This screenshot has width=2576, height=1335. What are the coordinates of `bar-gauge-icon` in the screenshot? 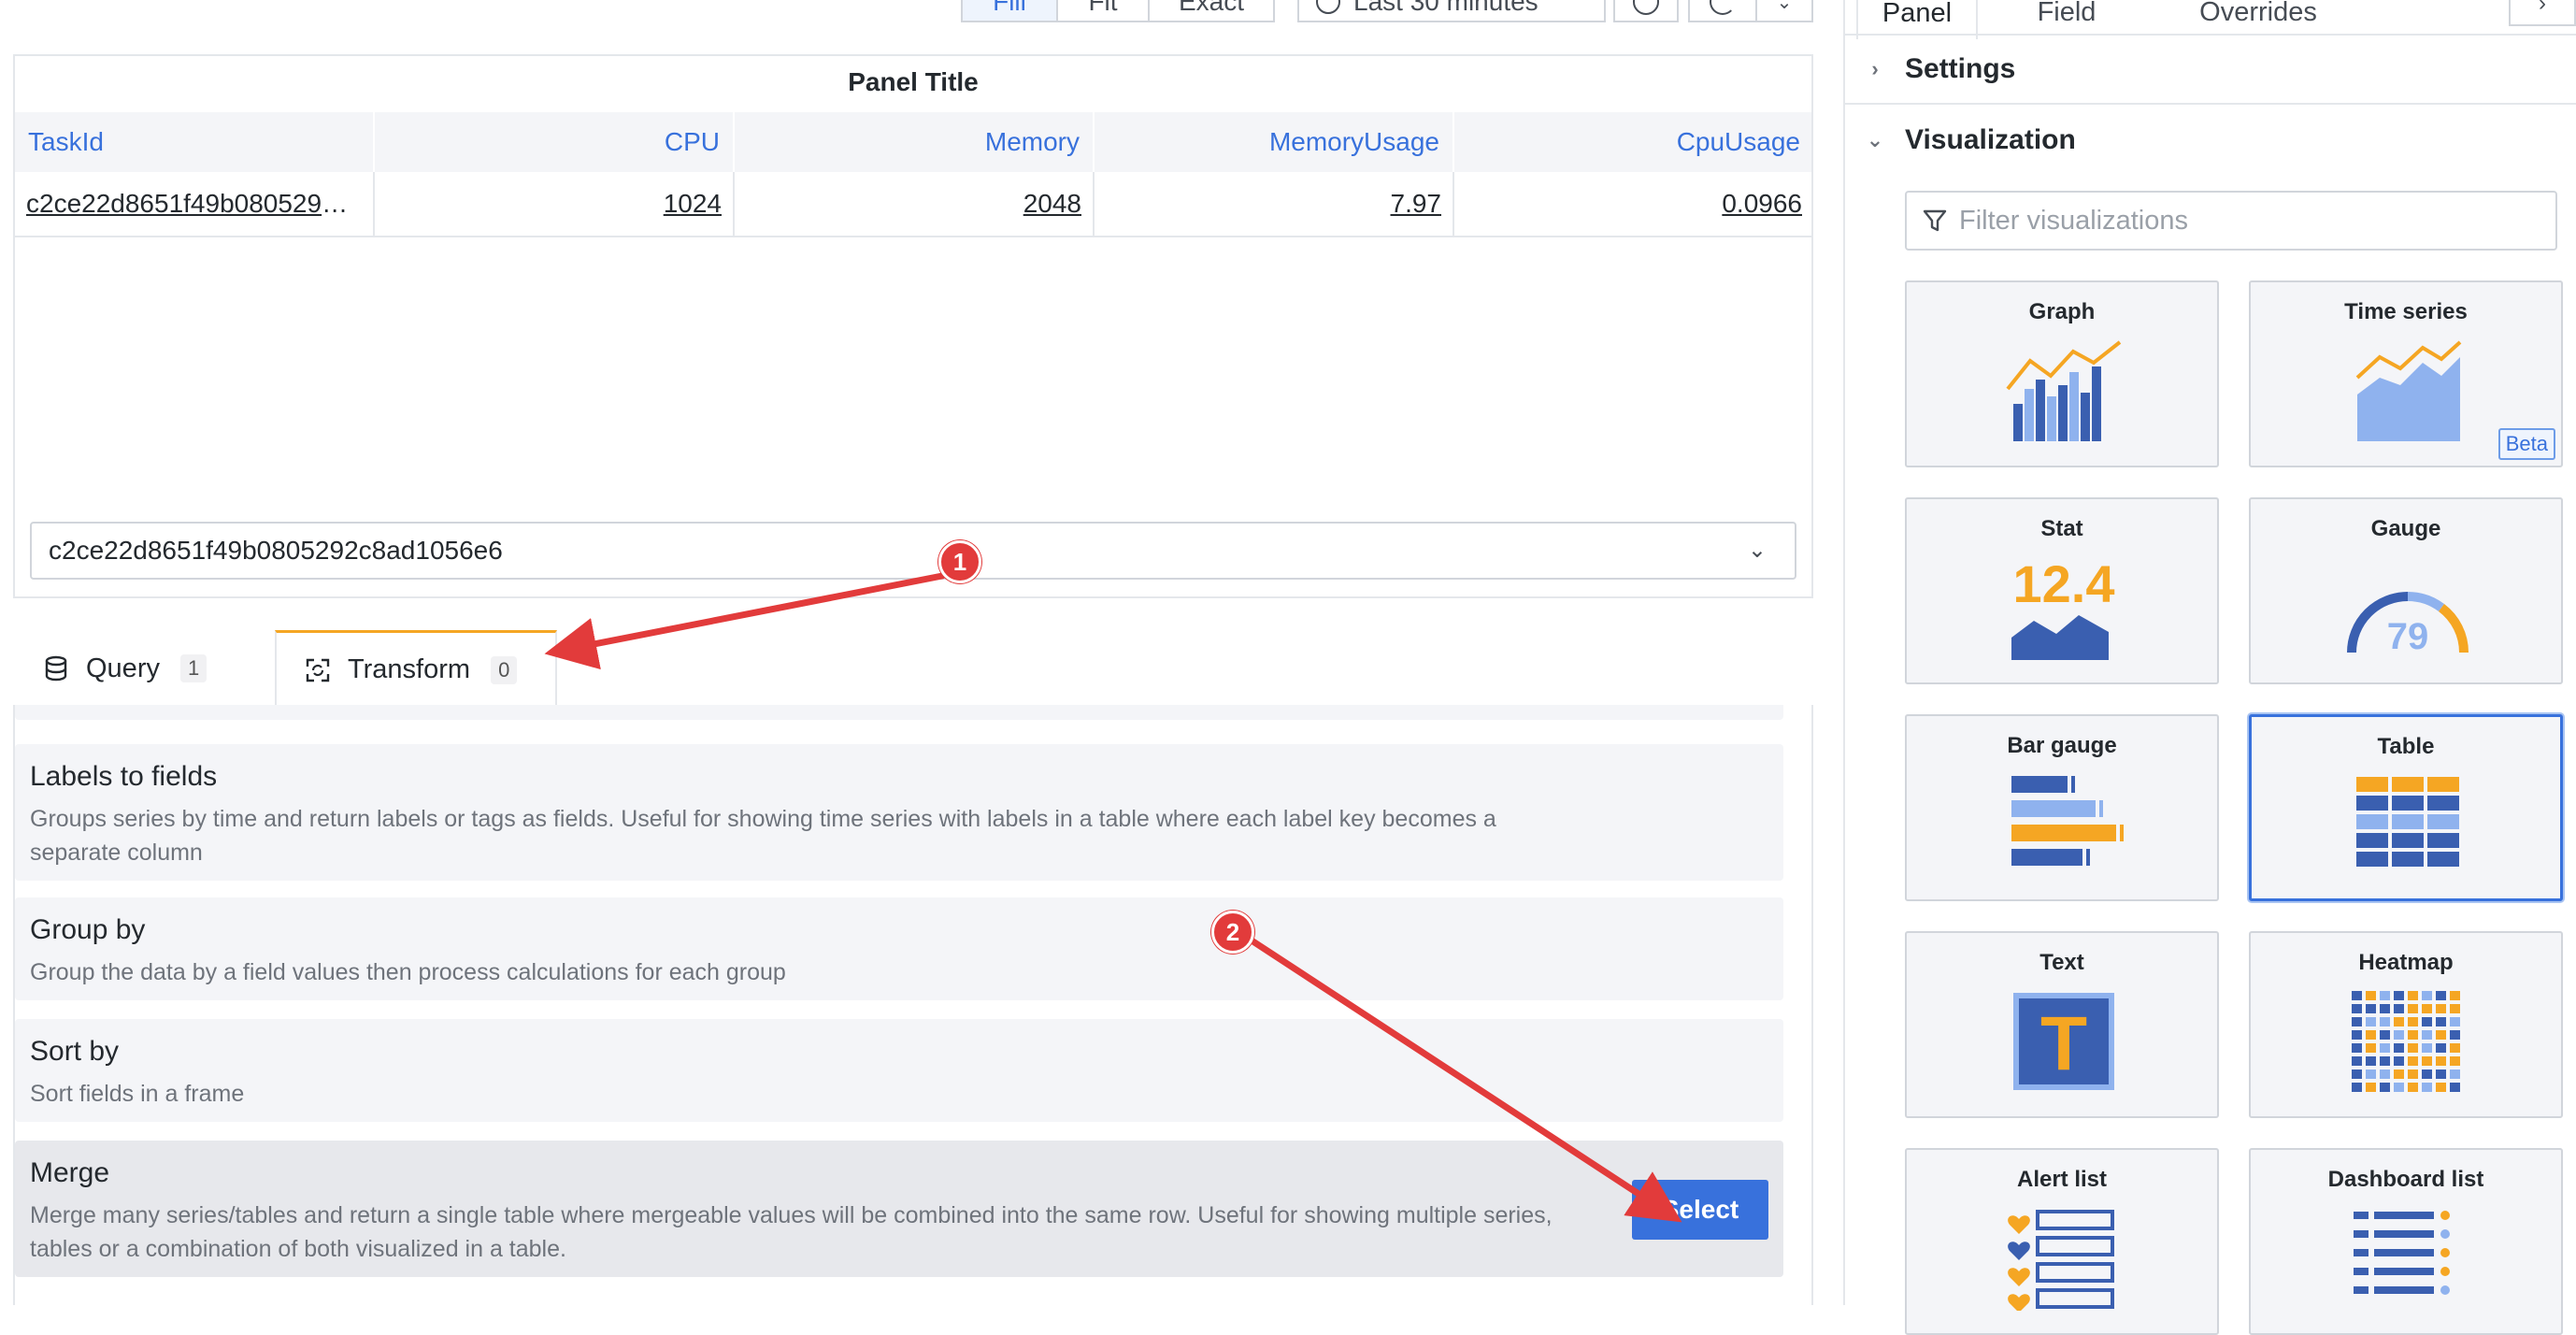 It's located at (2067, 821).